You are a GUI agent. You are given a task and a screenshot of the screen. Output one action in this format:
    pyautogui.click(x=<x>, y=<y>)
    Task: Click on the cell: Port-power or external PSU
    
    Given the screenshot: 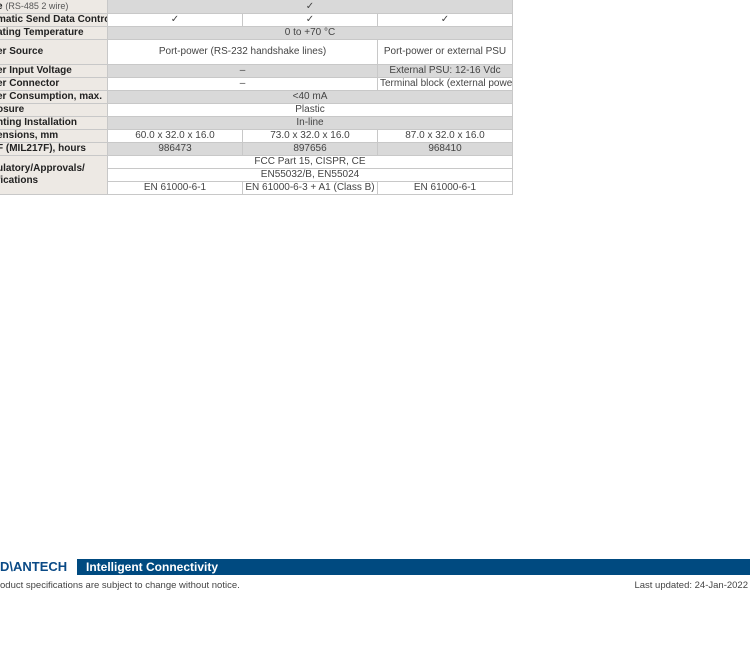 What is the action you would take?
    pyautogui.click(x=445, y=52)
    